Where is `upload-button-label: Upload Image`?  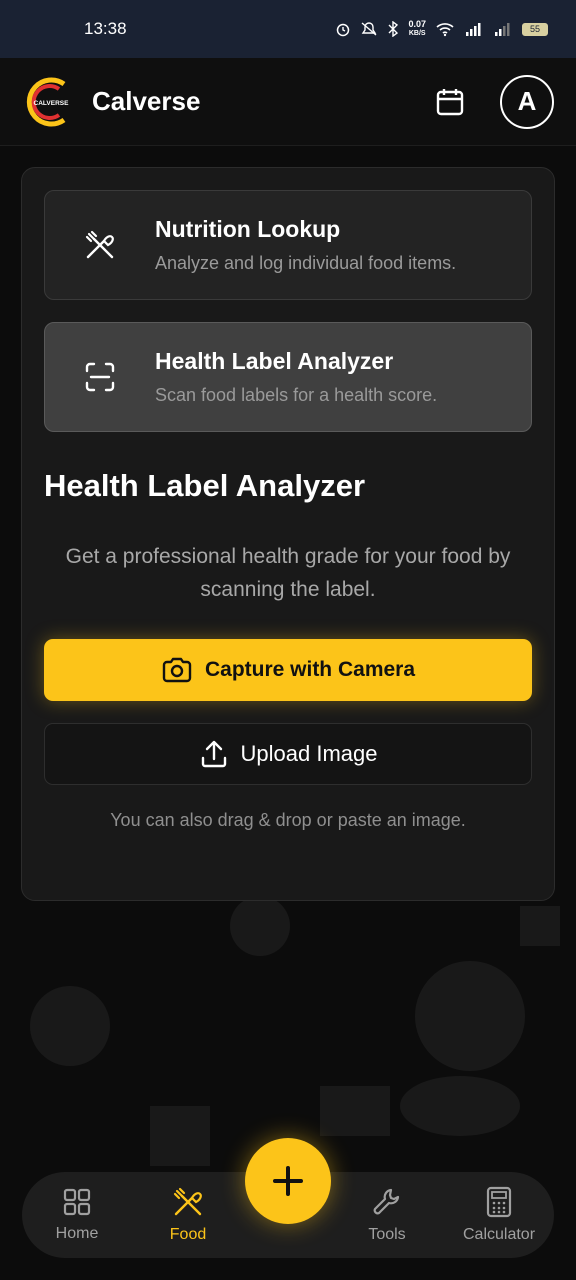 upload-button-label: Upload Image is located at coordinates (309, 753).